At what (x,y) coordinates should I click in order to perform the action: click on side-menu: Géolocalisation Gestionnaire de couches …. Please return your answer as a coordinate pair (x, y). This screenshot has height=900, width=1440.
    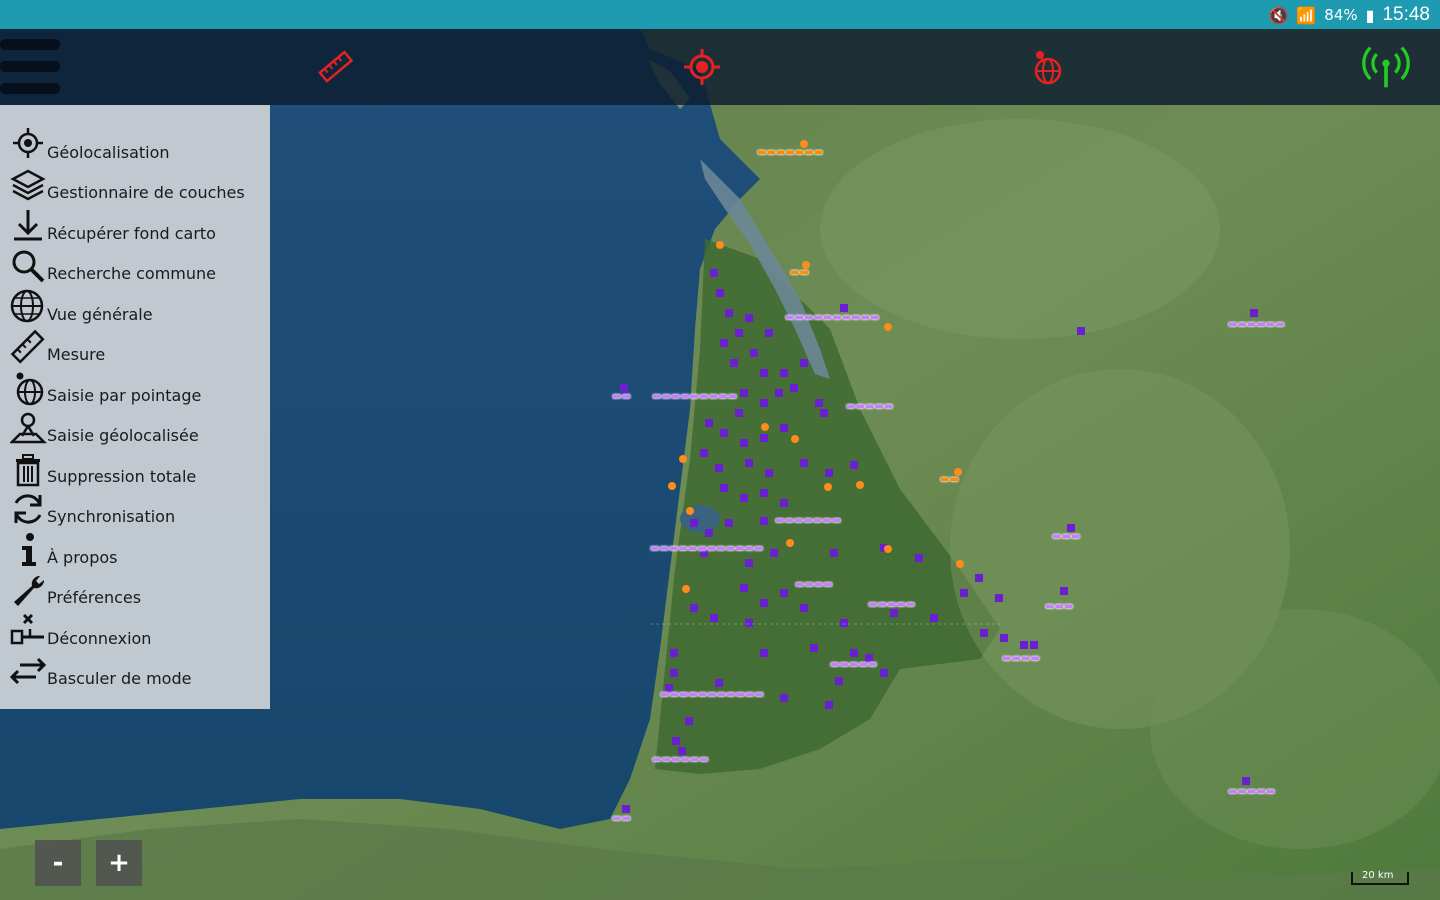
    Looking at the image, I should click on (135, 407).